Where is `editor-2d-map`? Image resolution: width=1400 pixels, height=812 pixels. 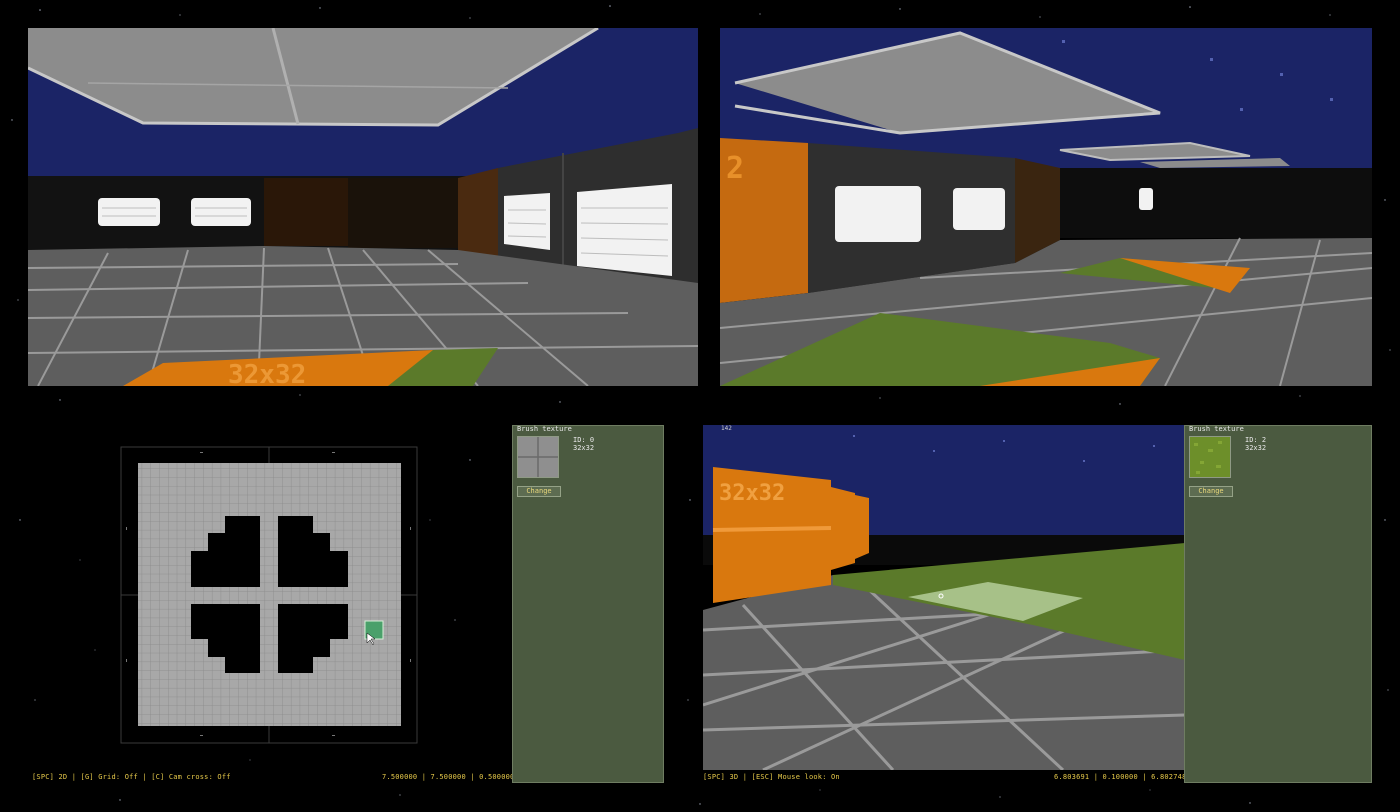 editor-2d-map is located at coordinates (268, 597).